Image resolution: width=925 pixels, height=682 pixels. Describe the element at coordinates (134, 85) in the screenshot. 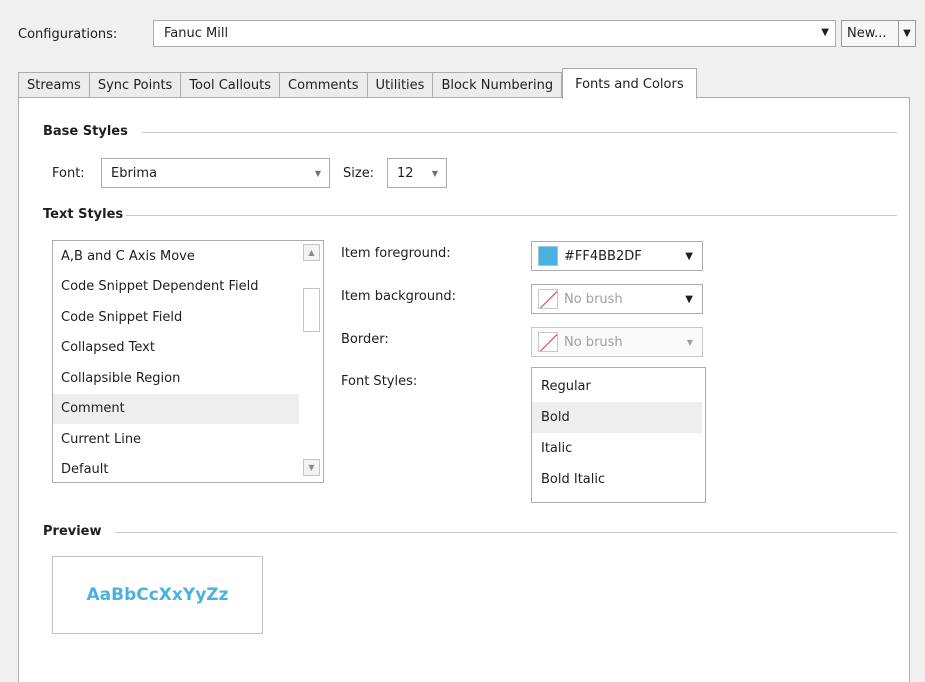

I see `tab-sync-points: Sync Points` at that location.